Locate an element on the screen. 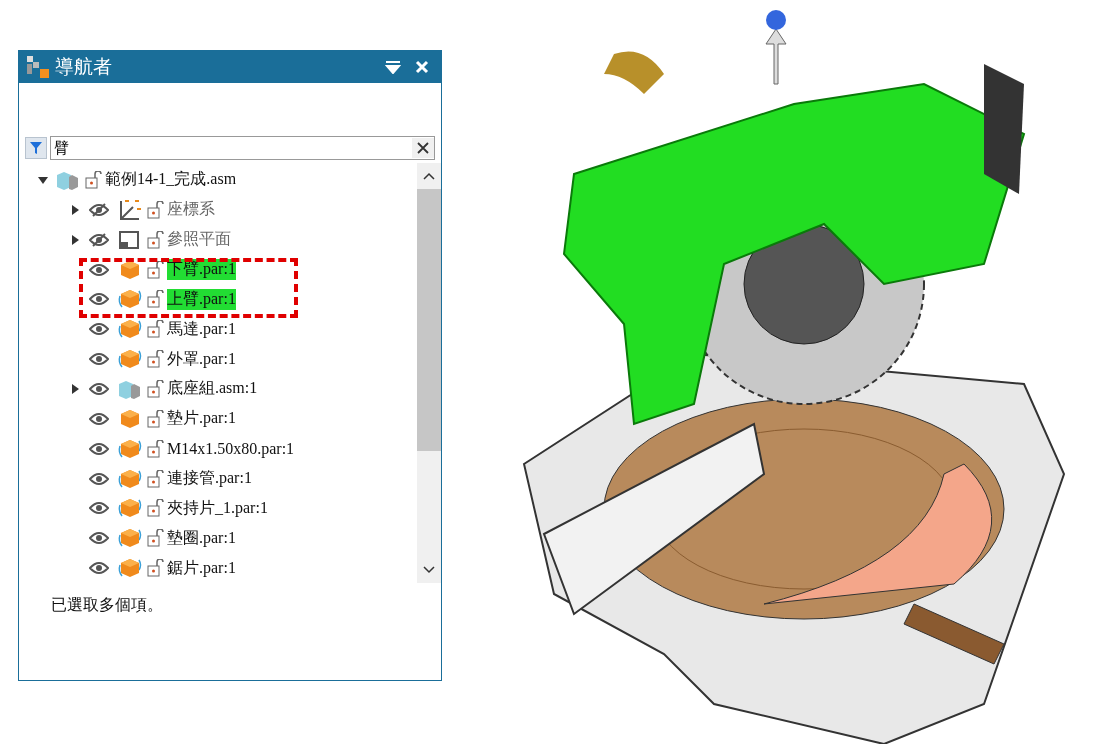 The image size is (1107, 746). status-text: 已選取多個項。 is located at coordinates (107, 605).